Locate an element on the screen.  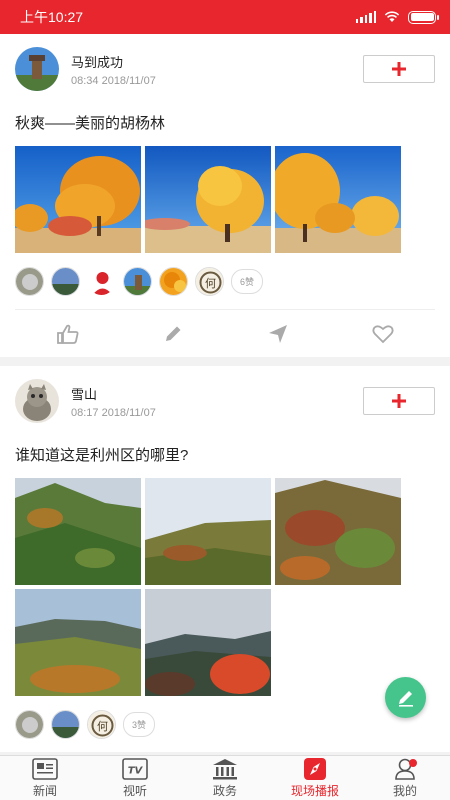
status-icons is located at coordinates (397, 17).